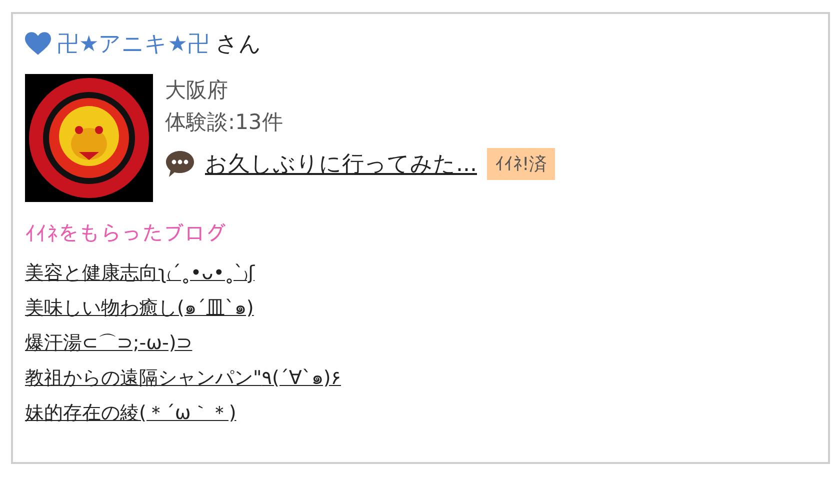 Image resolution: width=840 pixels, height=478 pixels. Describe the element at coordinates (140, 273) in the screenshot. I see `blog-link: 美容と健康志向ʅ₍´˳•ᴗ•˳`₎ʃ` at that location.